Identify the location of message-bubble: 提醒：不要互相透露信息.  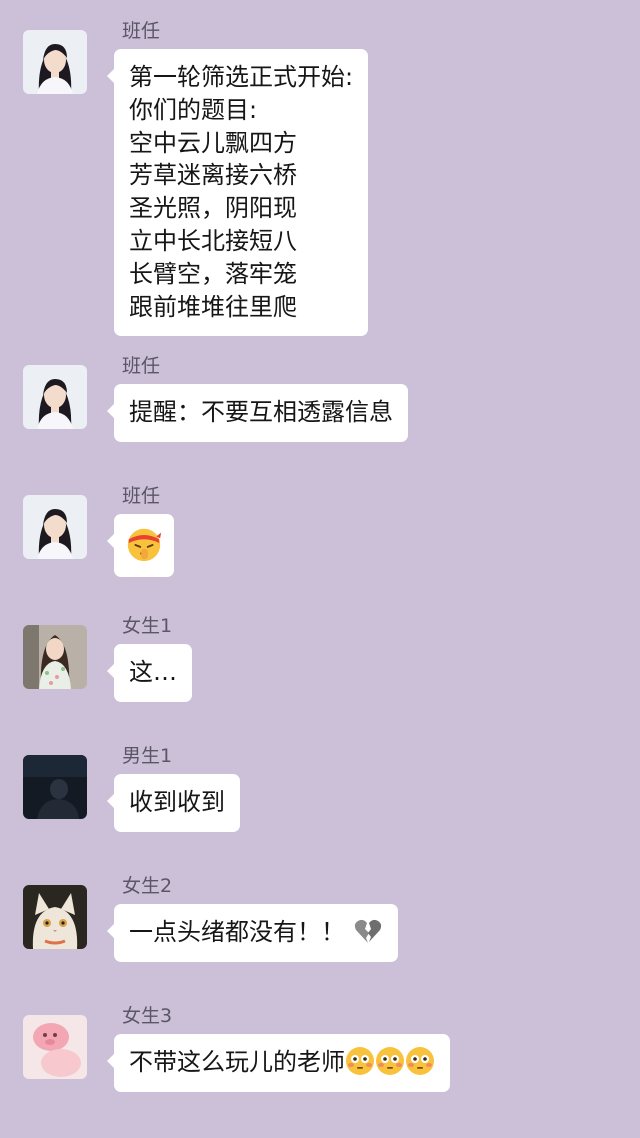
(257, 413).